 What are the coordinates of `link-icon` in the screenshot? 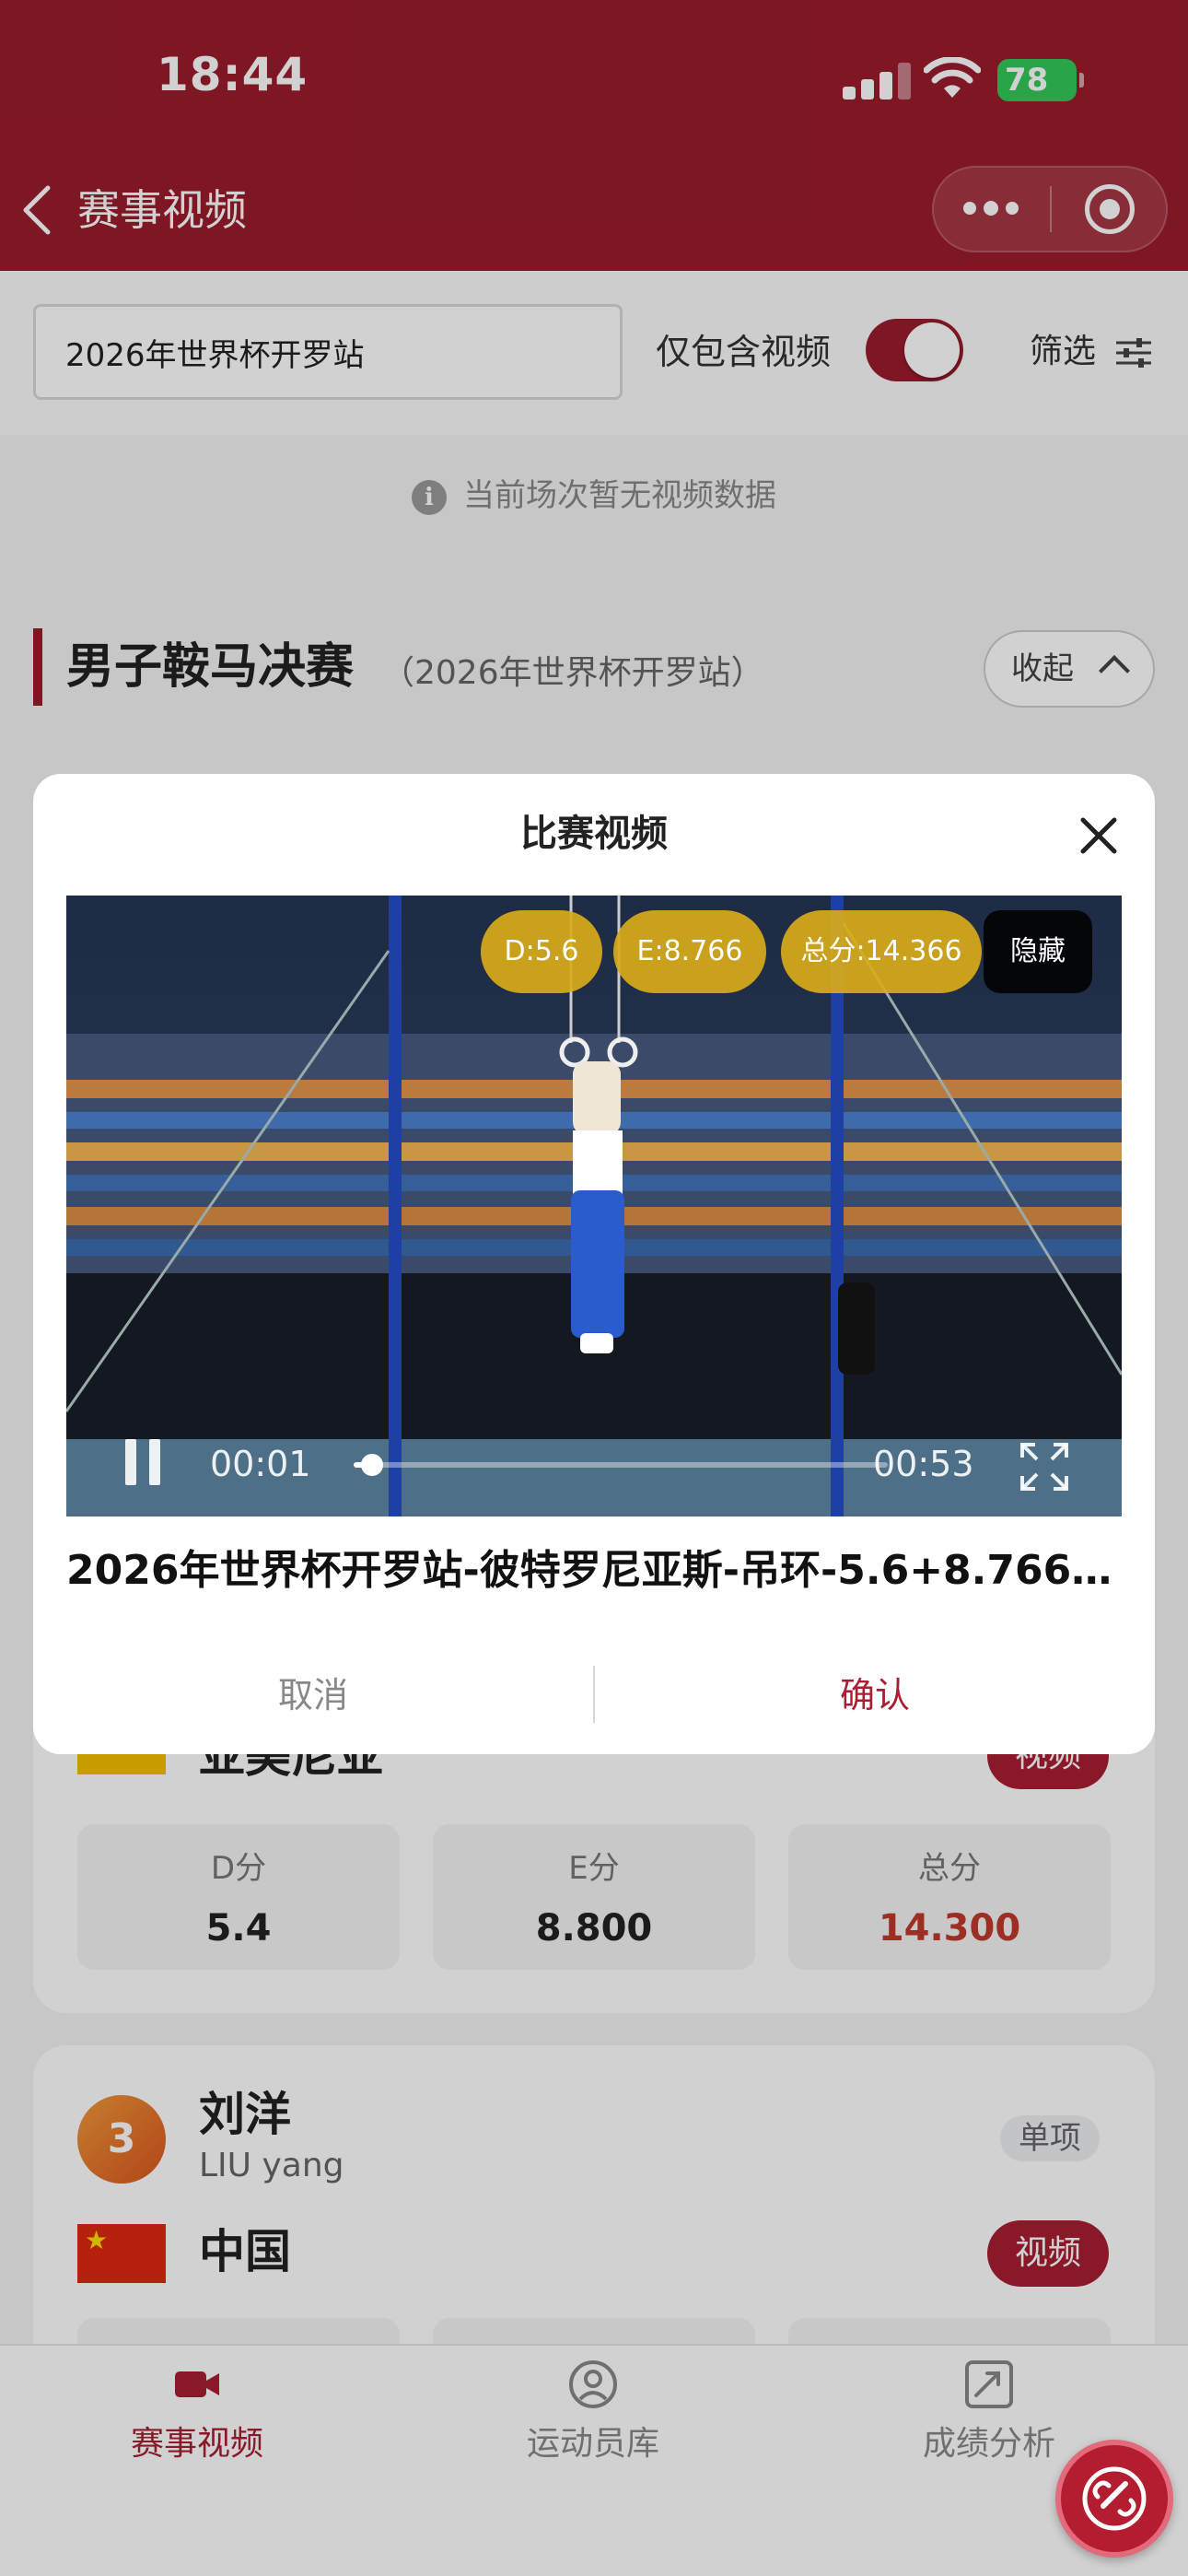 It's located at (1114, 2498).